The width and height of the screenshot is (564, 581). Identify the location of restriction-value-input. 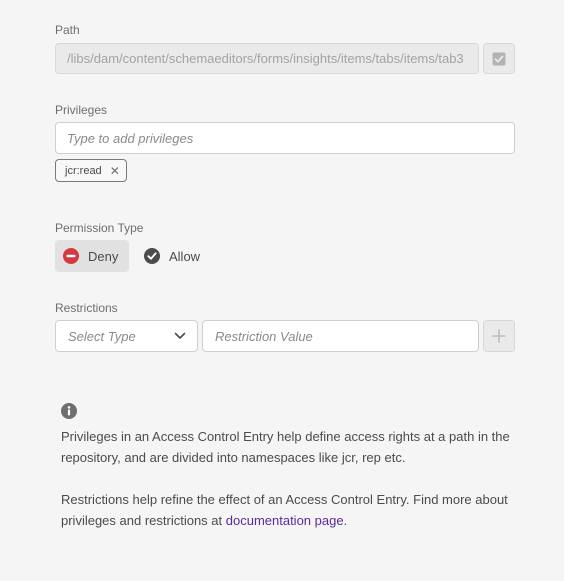
(340, 336).